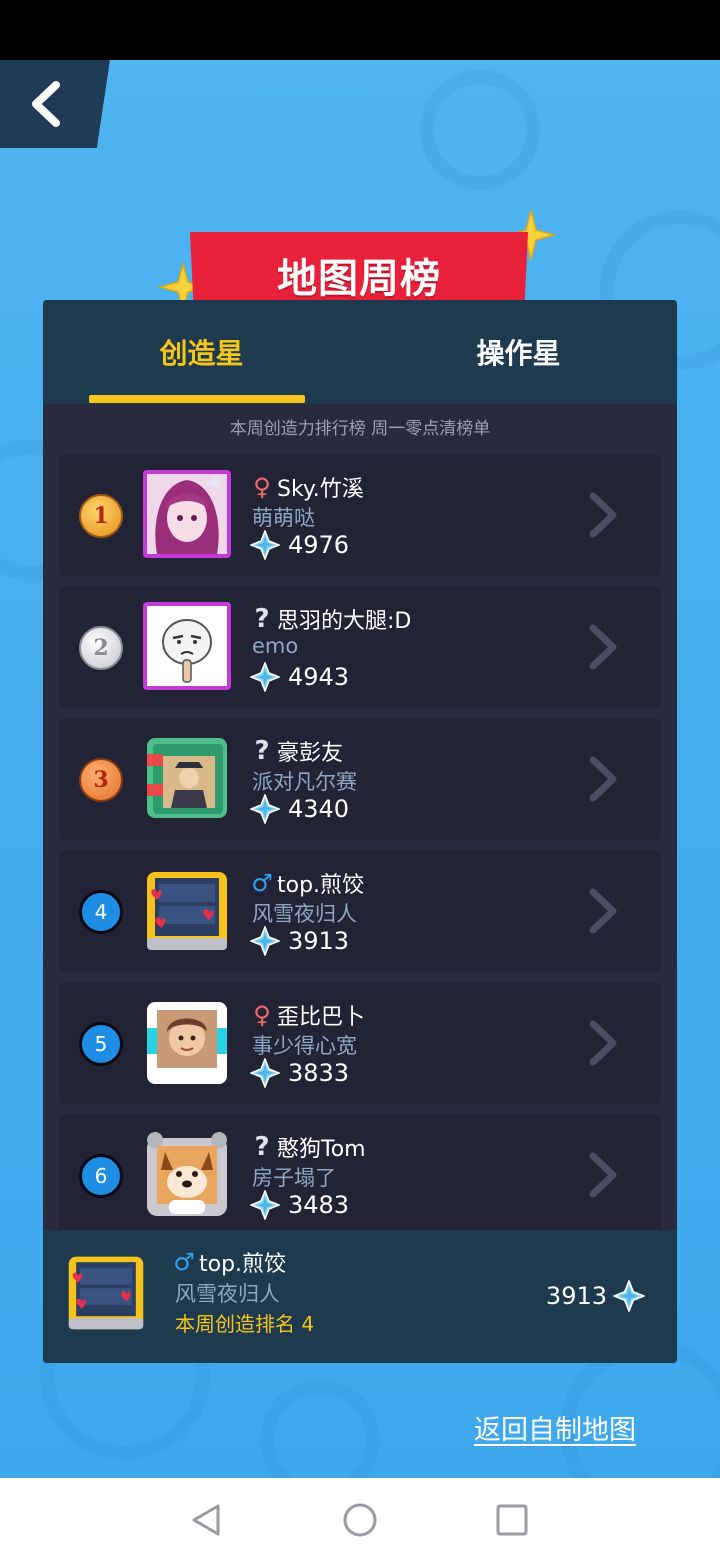  Describe the element at coordinates (360, 779) in the screenshot. I see `ranking-row: 3 ? 豪彭友 派对凡尔赛 4340` at that location.